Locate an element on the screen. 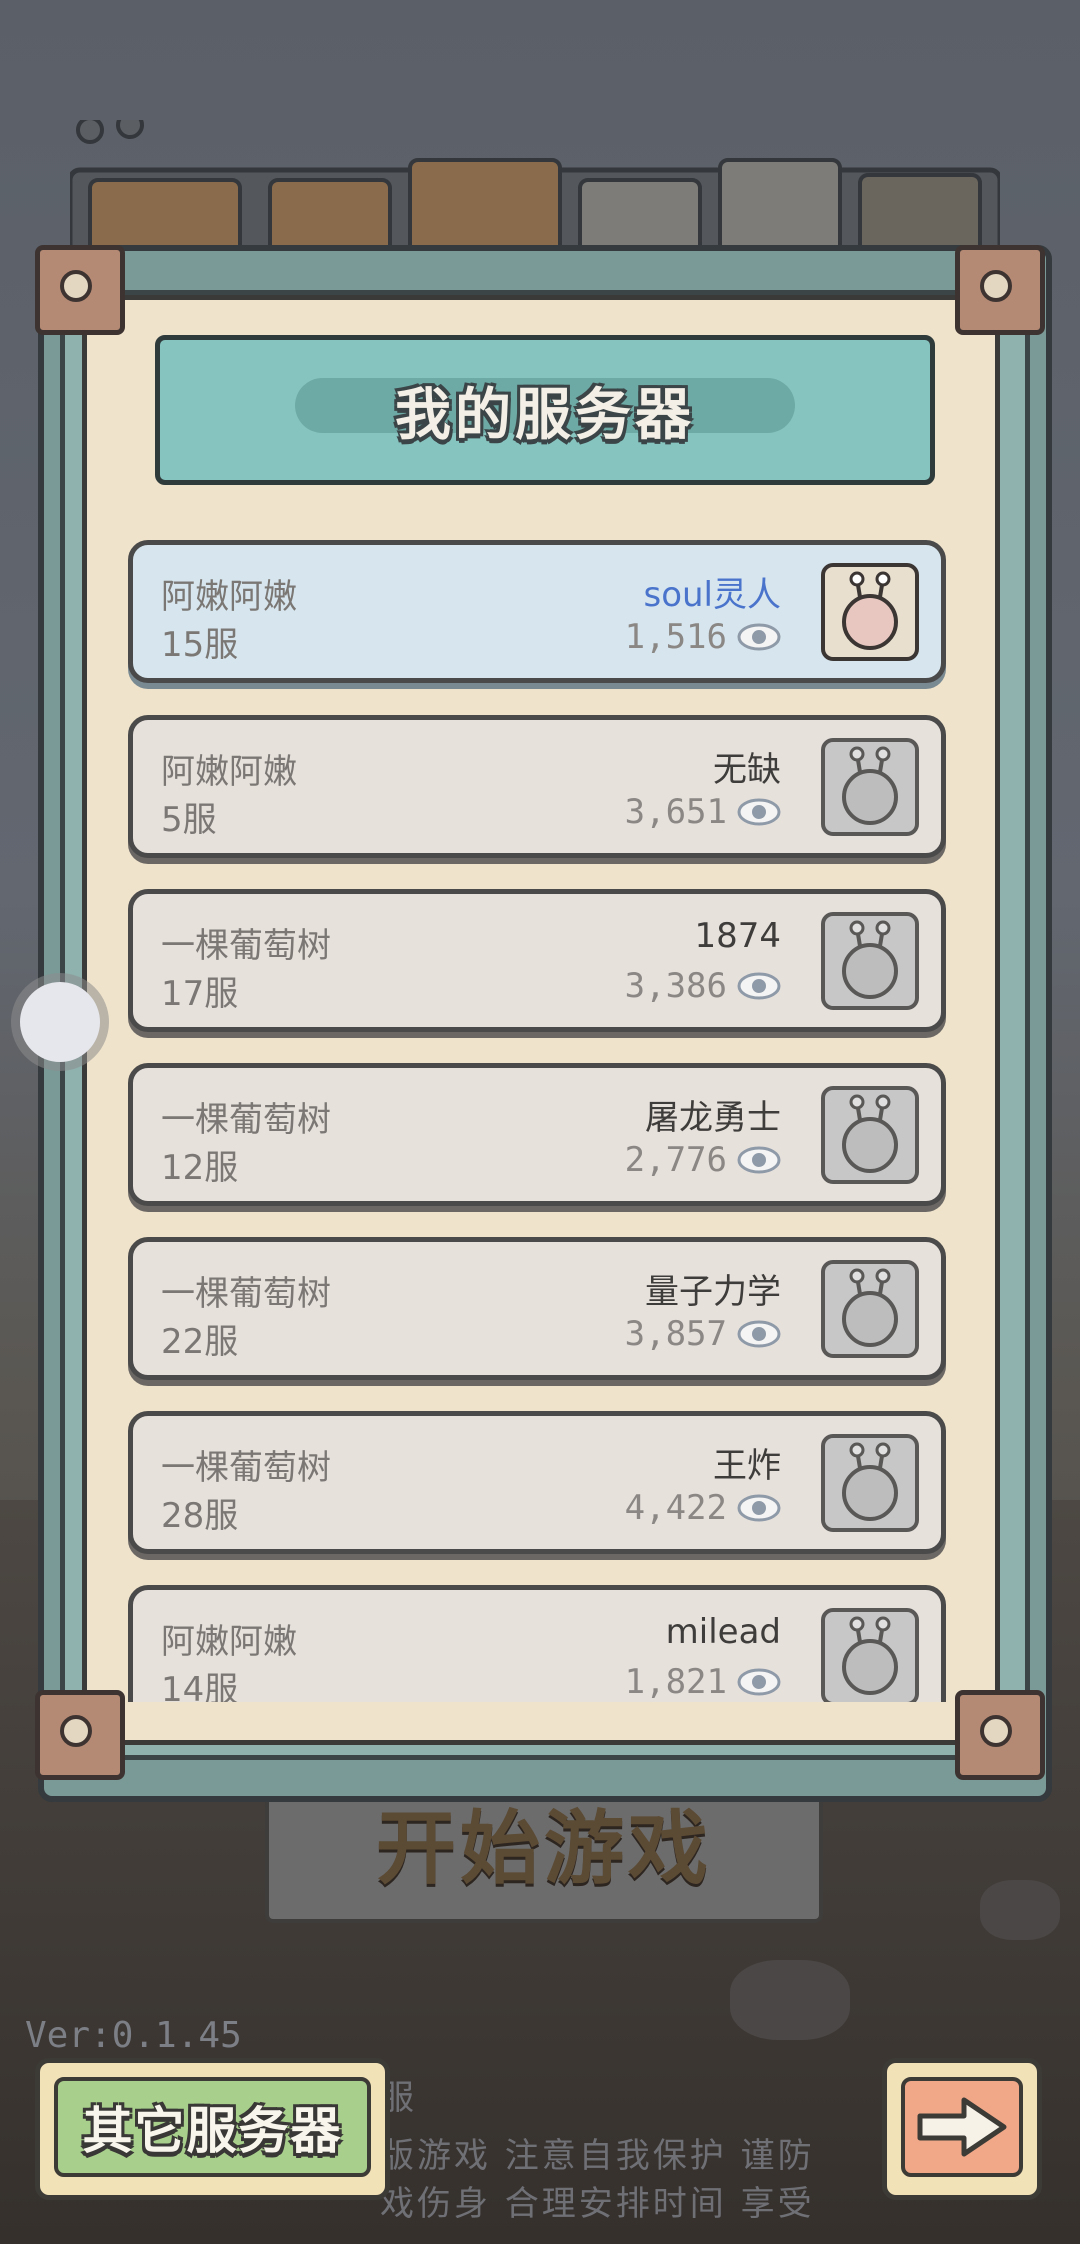 The image size is (1080, 2244). player-name: soul灵人 is located at coordinates (712, 595).